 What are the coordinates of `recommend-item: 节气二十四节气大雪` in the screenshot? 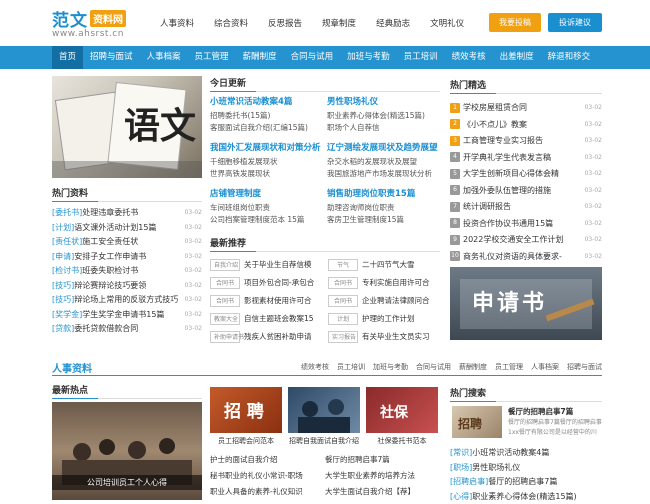 It's located at (384, 265).